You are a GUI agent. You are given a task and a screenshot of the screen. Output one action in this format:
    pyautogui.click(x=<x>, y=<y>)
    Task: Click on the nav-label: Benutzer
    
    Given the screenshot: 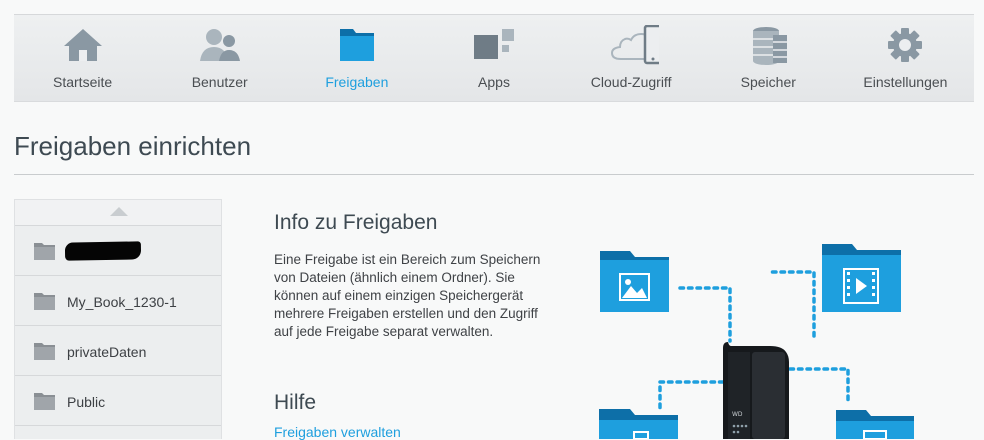 What is the action you would take?
    pyautogui.click(x=219, y=82)
    